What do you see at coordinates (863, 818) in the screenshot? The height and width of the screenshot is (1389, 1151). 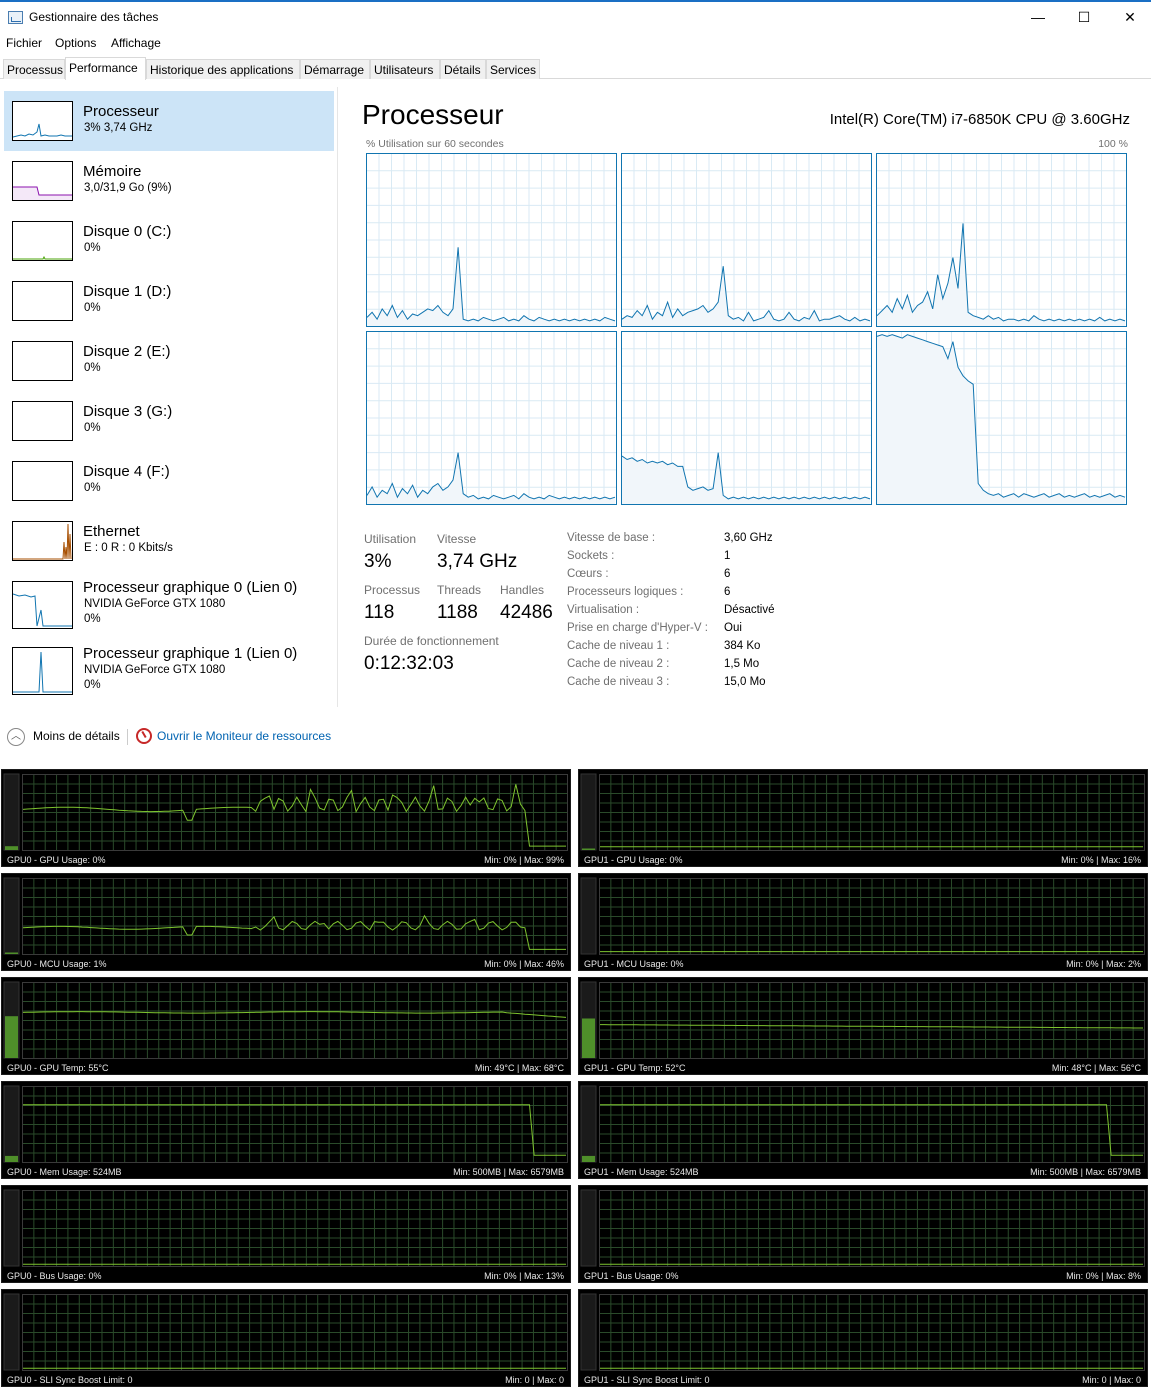 I see `gpu-monitor-panel: GPU1 - GPU Usage: 0% Min: 0% | Max: 16%` at bounding box center [863, 818].